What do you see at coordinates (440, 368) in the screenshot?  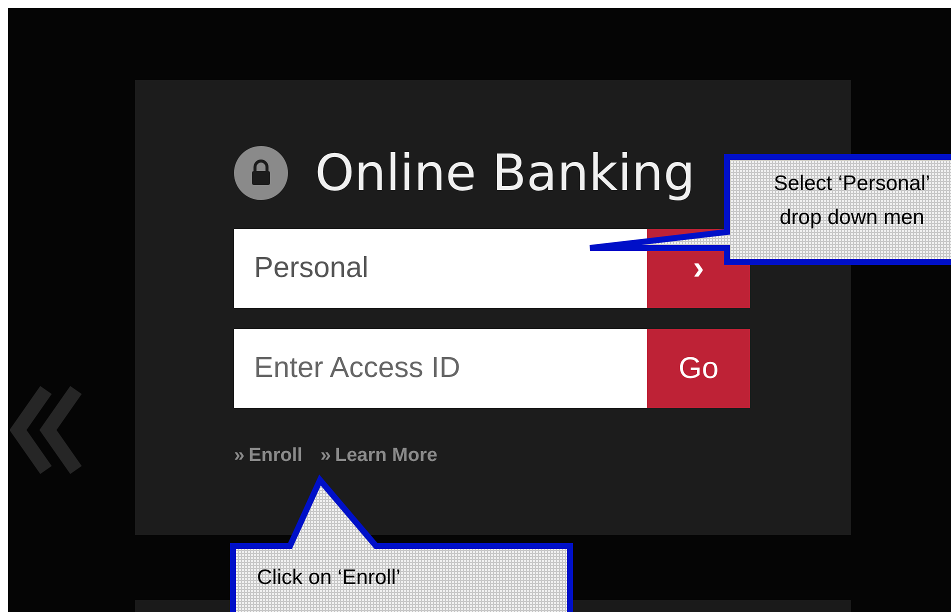 I see `access-id-field: Enter Access ID` at bounding box center [440, 368].